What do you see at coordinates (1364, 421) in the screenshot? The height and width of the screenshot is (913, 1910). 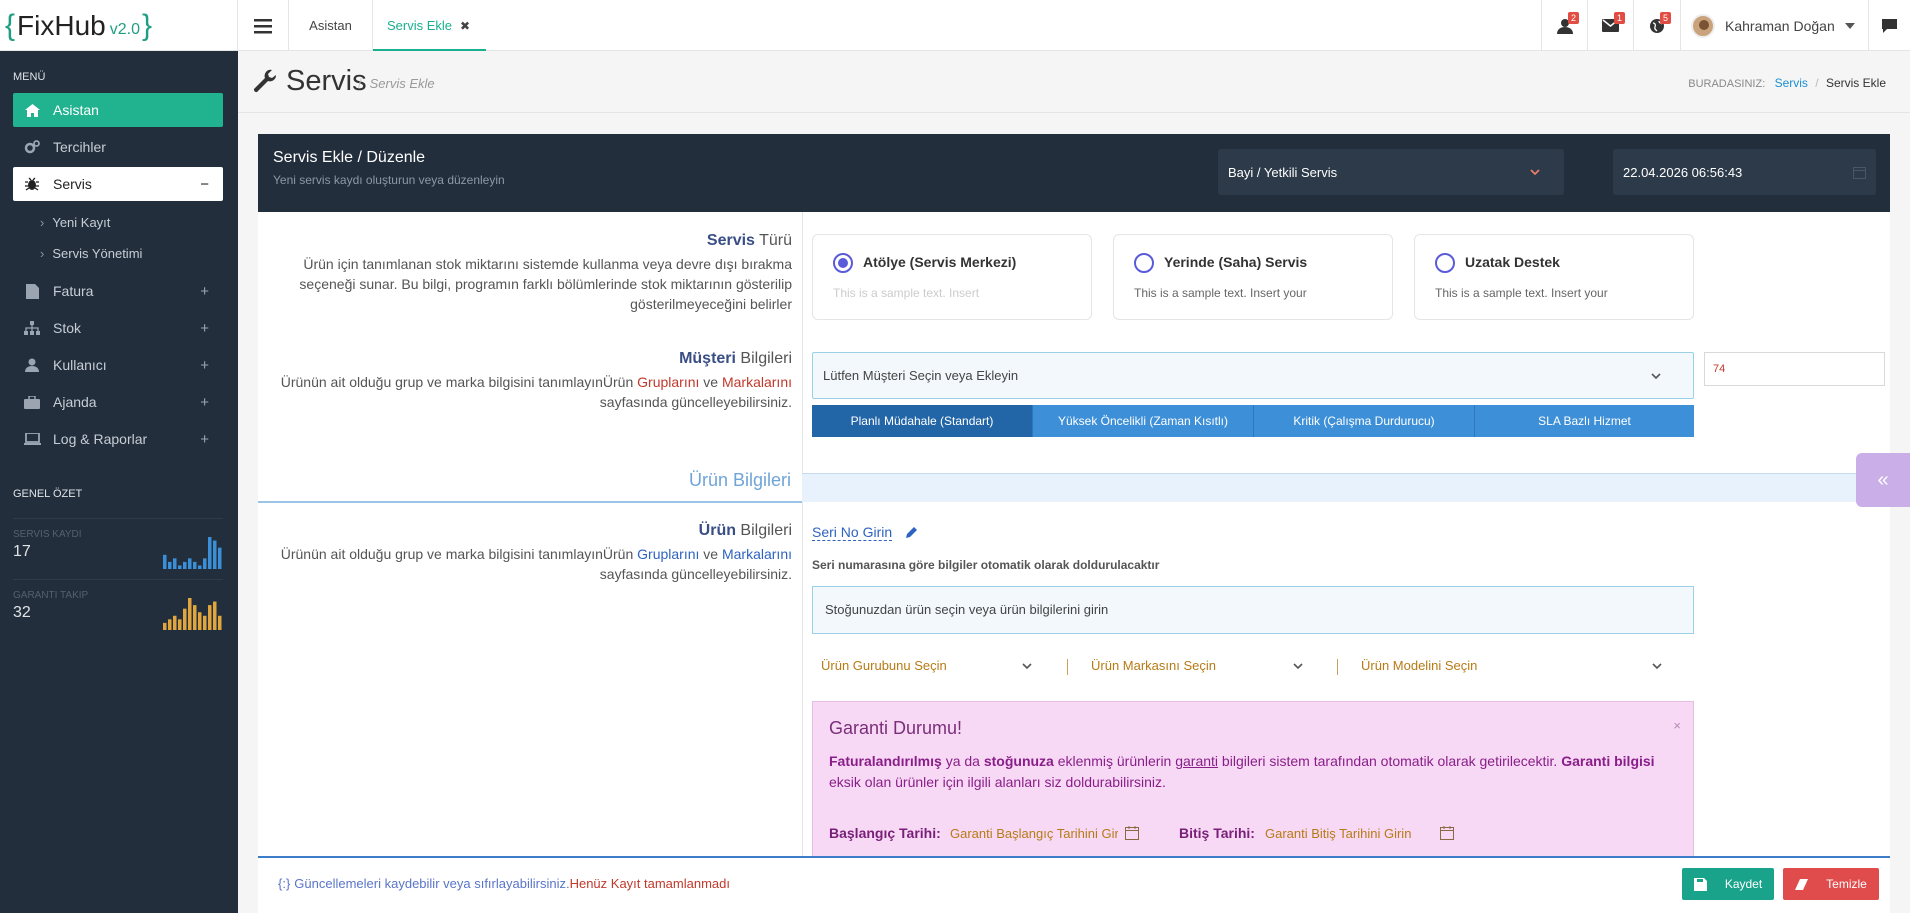 I see `priority-kritik: Kritik (Çalışma Durdurucu)` at bounding box center [1364, 421].